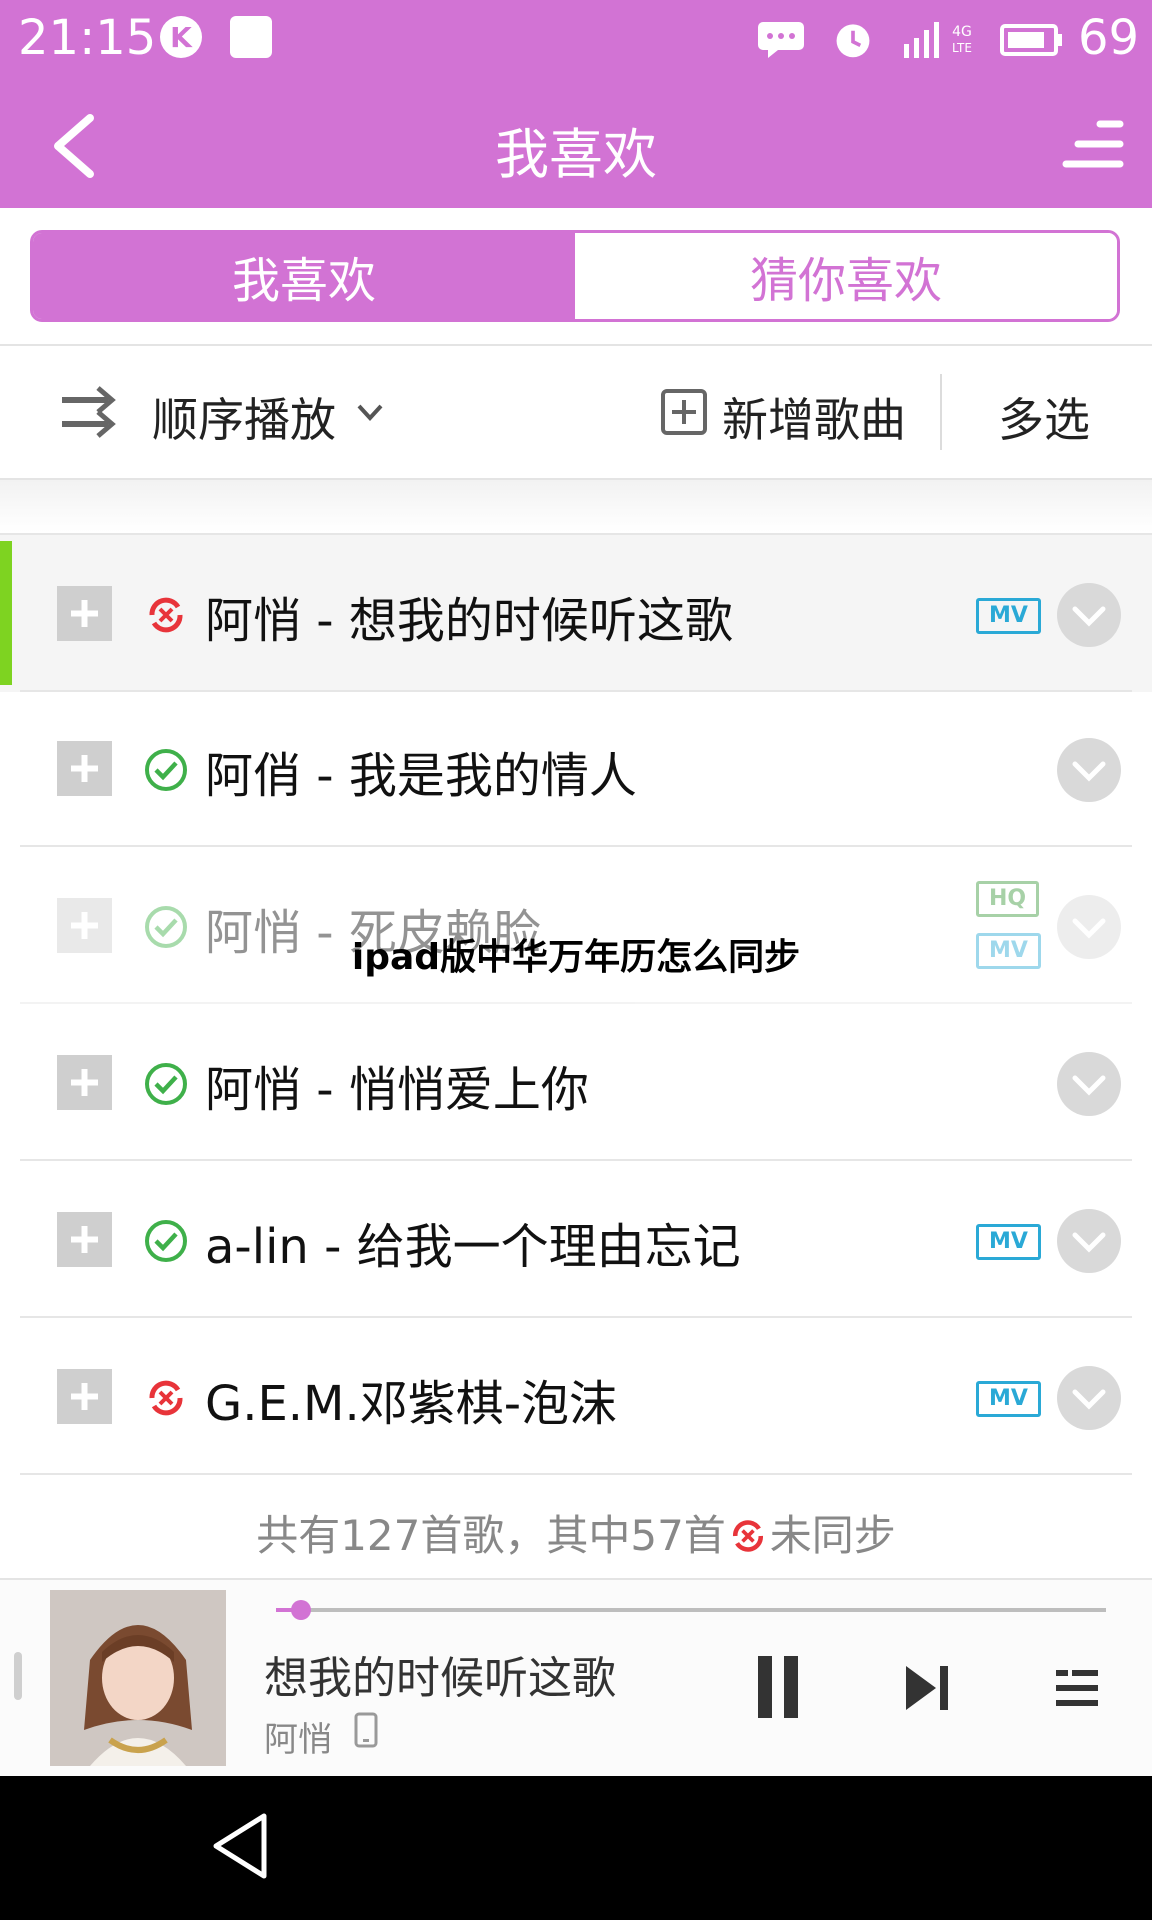  I want to click on now-playing-title: 想我的时候听这歌, so click(440, 1678).